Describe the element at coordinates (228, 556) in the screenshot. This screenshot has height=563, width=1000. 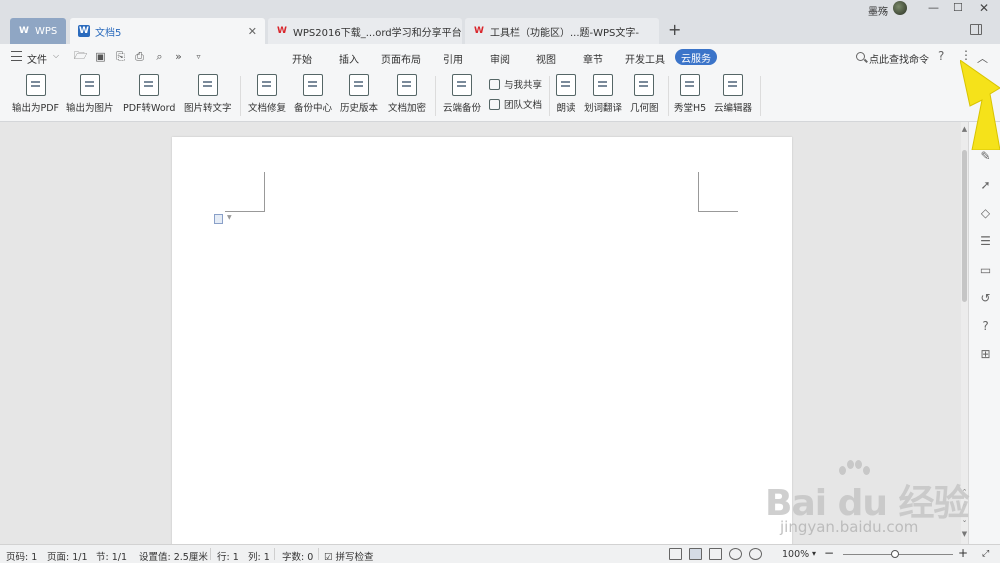
I see `status-row: 行: 1` at that location.